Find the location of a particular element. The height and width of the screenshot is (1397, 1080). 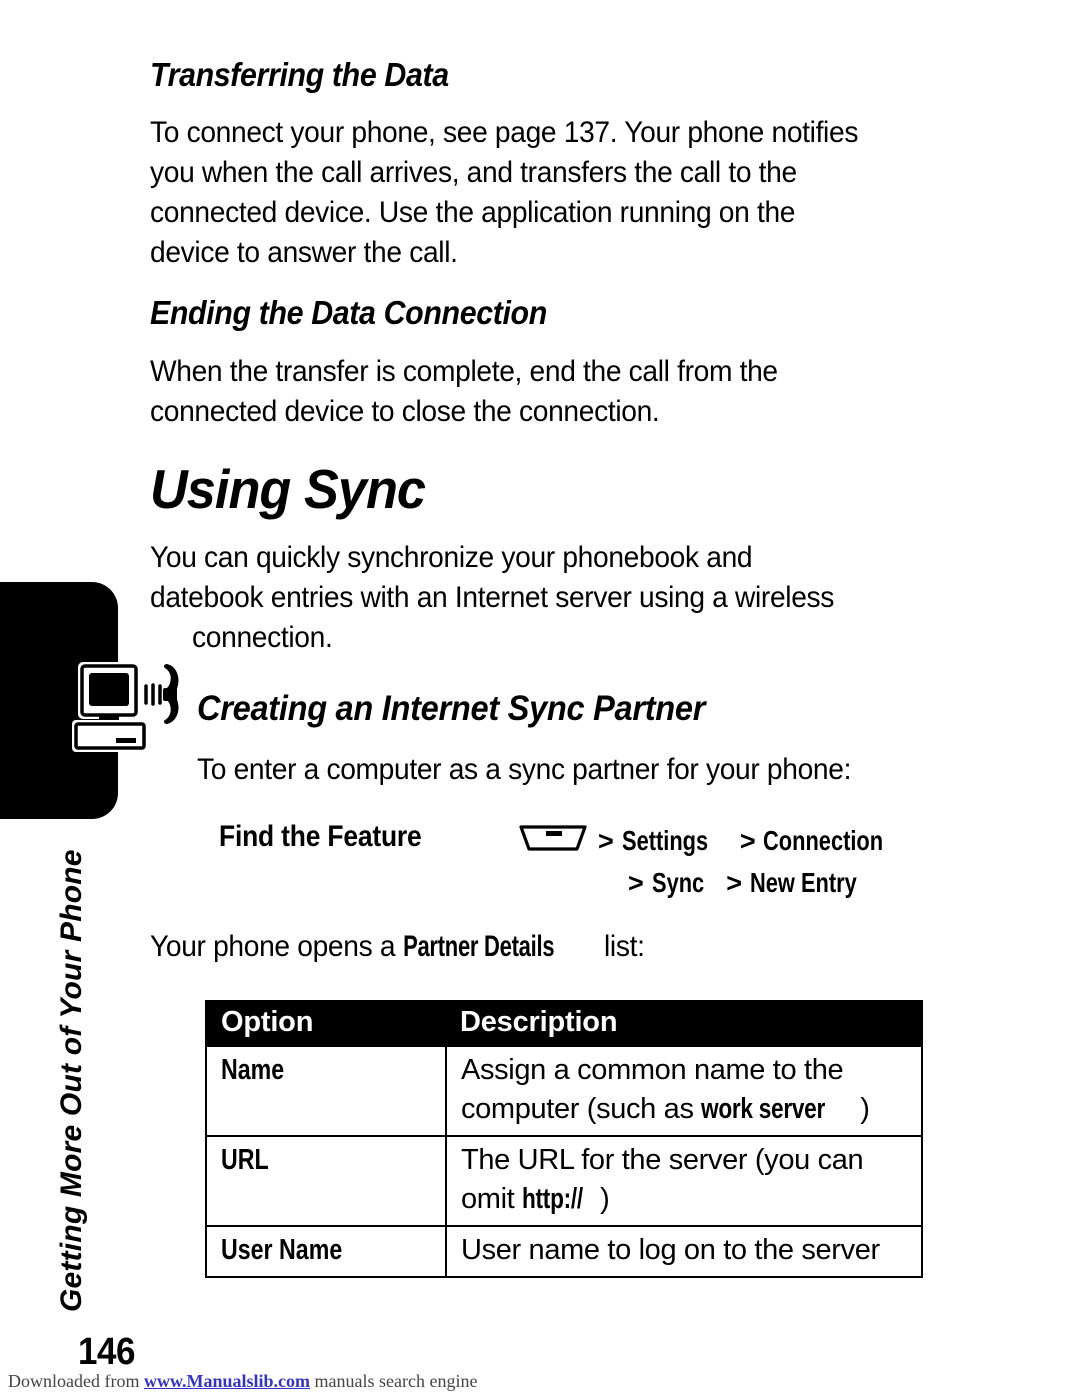

description-line: User name to log on to the server is located at coordinates (670, 1250).